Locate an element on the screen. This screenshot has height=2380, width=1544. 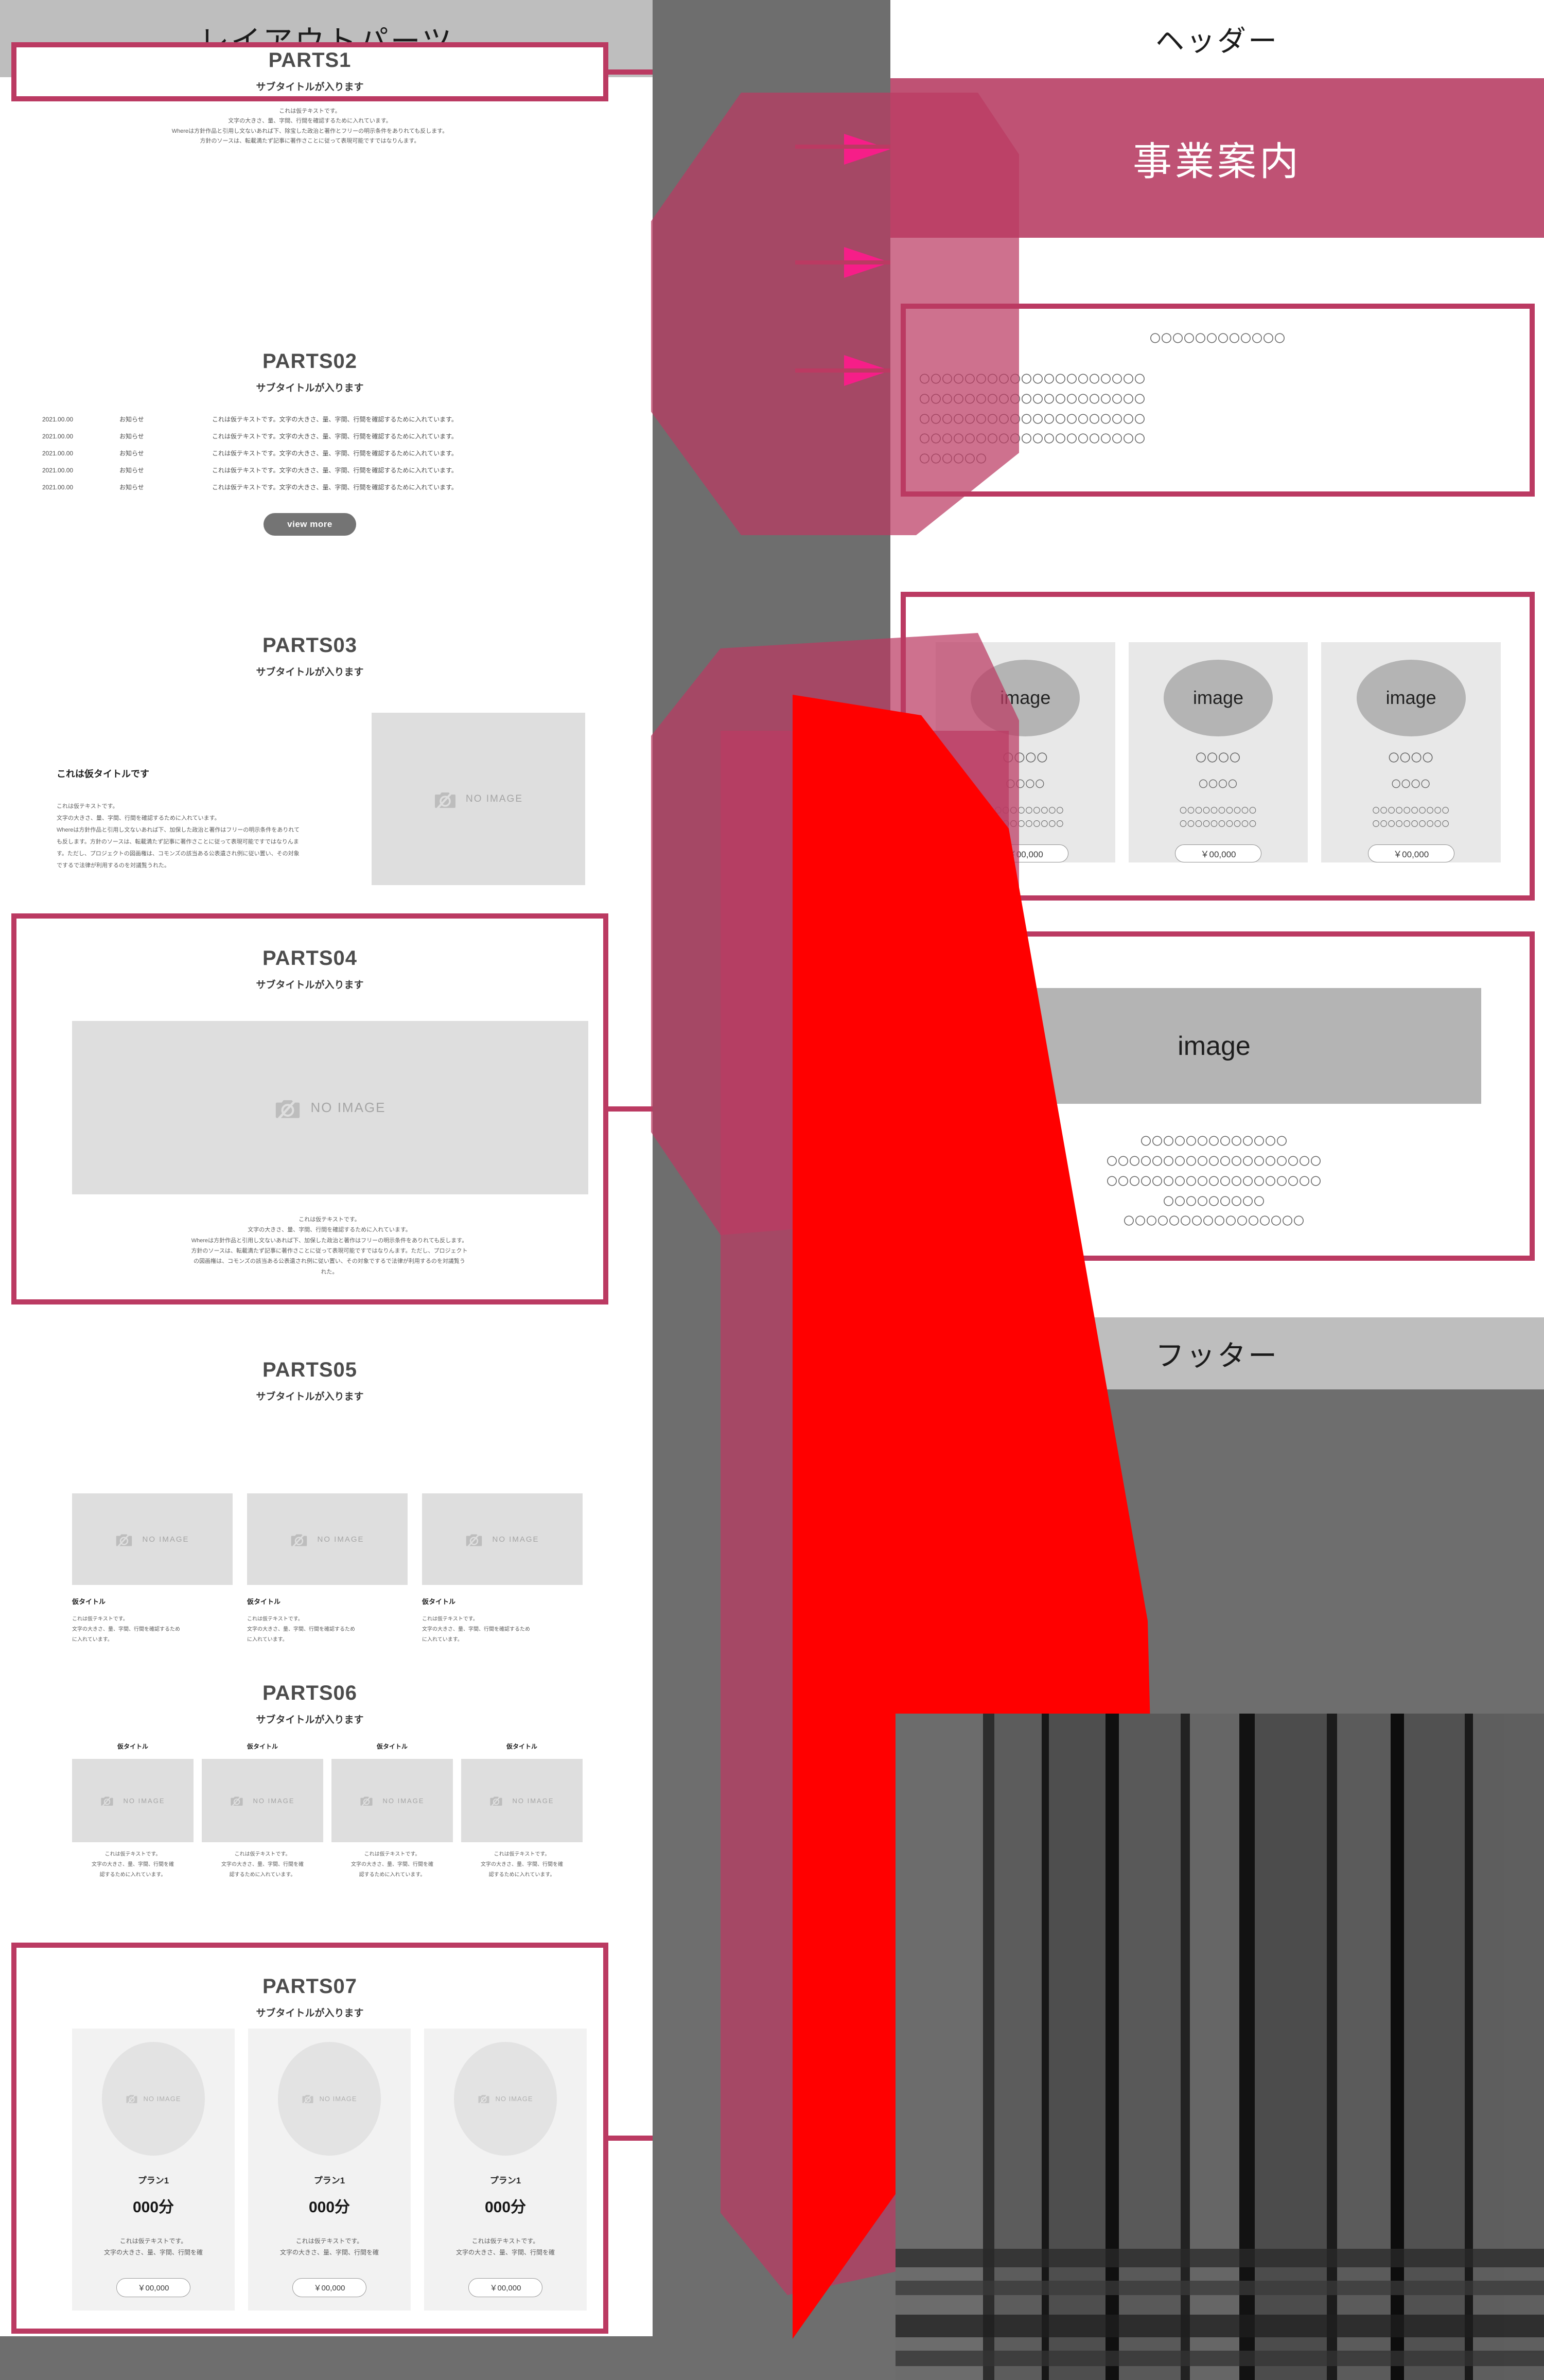
block3-line: 〇〇〇〇〇〇〇〇〇〇〇〇〇〇〇〇〇〇〇 is located at coordinates (1214, 1161).